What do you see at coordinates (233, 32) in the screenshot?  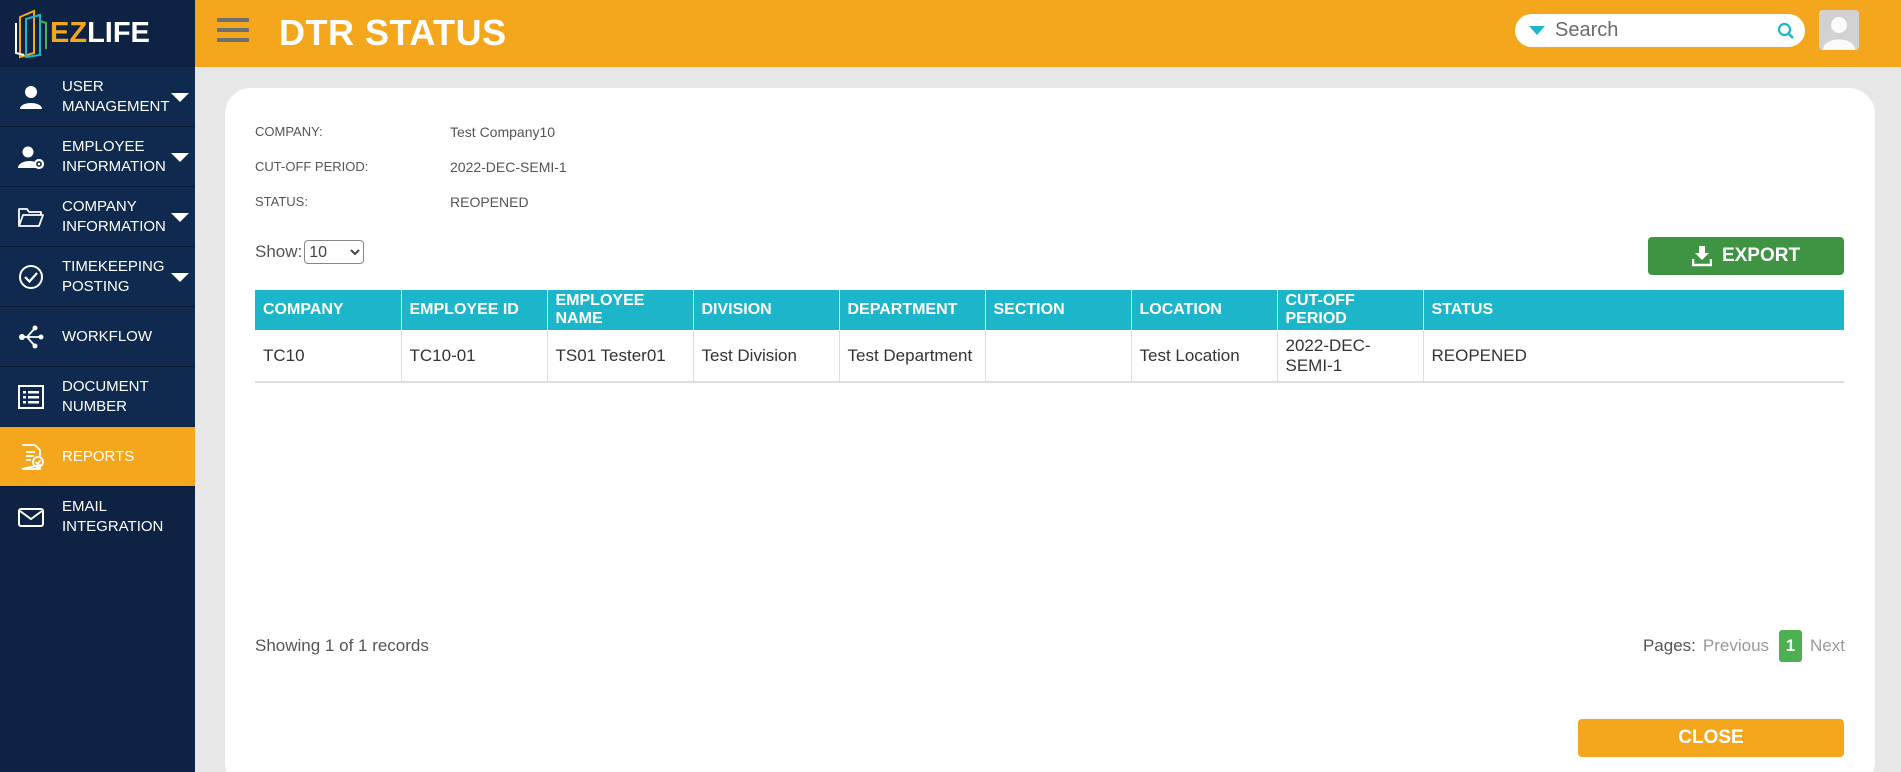 I see `hamburger-menu-icon` at bounding box center [233, 32].